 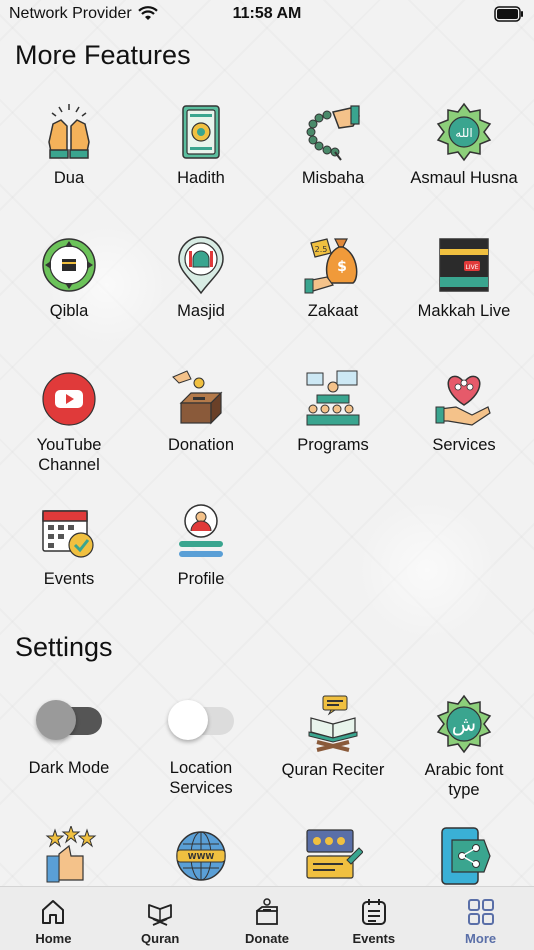 I want to click on calendar-check-icon, so click(x=68, y=534).